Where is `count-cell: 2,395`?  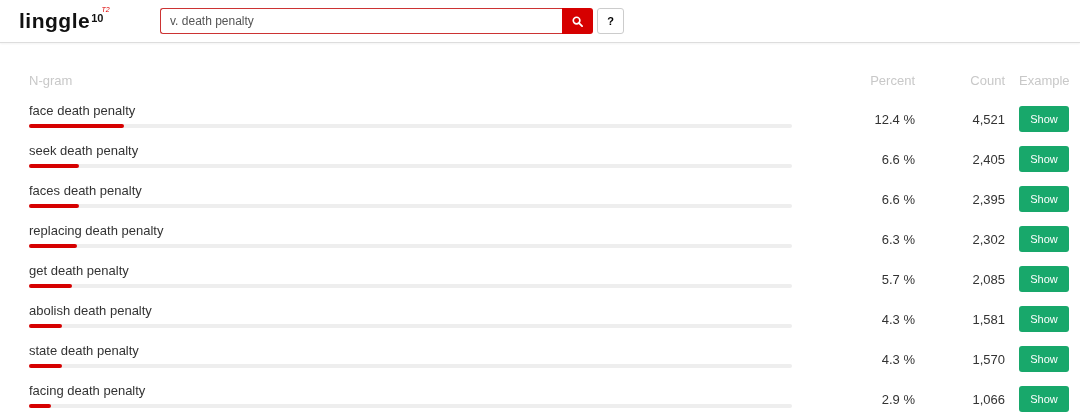
count-cell: 2,395 is located at coordinates (988, 199).